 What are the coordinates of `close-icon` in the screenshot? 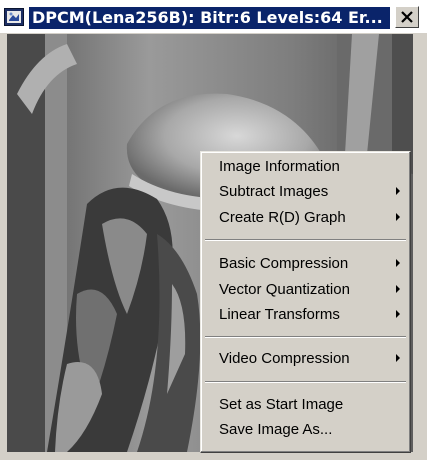 It's located at (407, 17).